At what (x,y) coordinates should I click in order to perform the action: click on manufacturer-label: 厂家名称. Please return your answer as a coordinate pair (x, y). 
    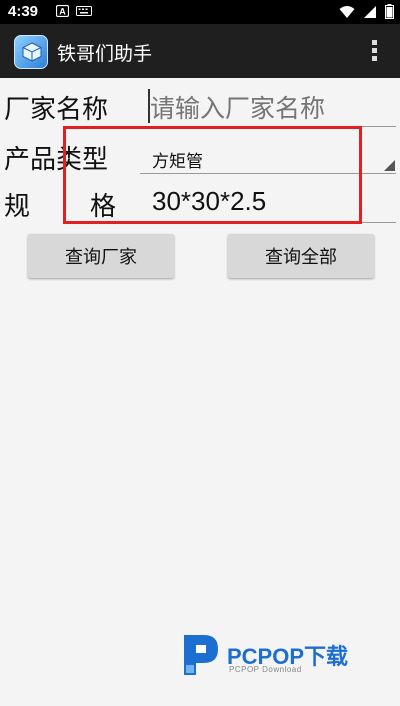
    Looking at the image, I should click on (56, 110).